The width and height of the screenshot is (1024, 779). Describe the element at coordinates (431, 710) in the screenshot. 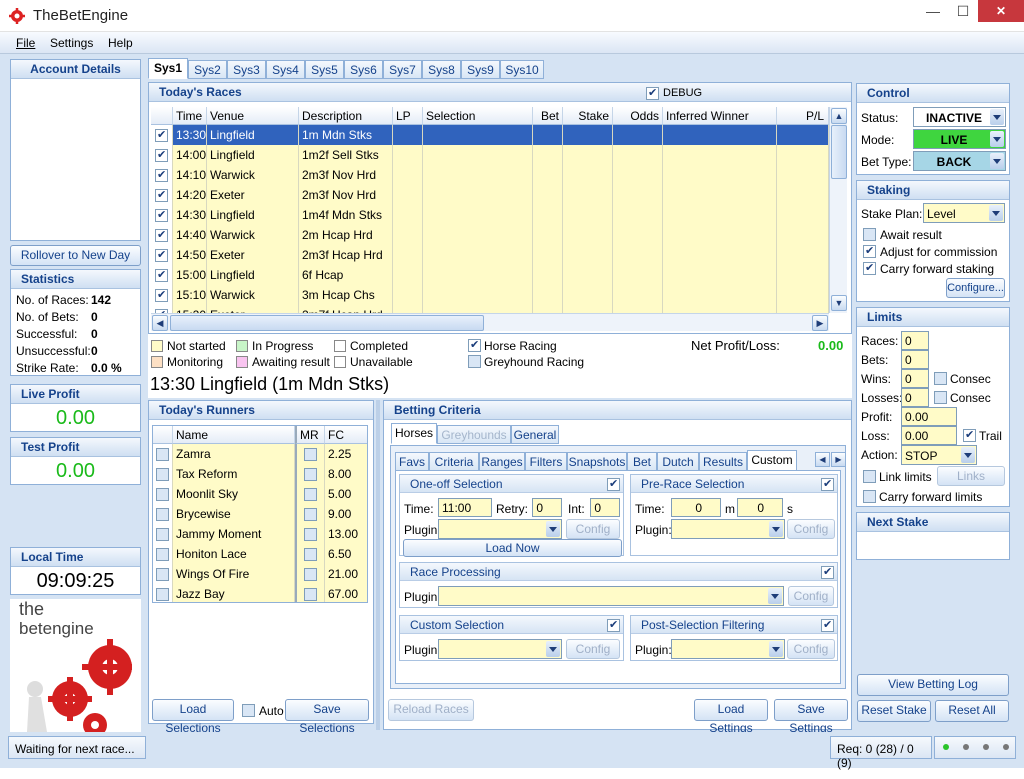

I see `reload-races-button: Reload Races` at that location.